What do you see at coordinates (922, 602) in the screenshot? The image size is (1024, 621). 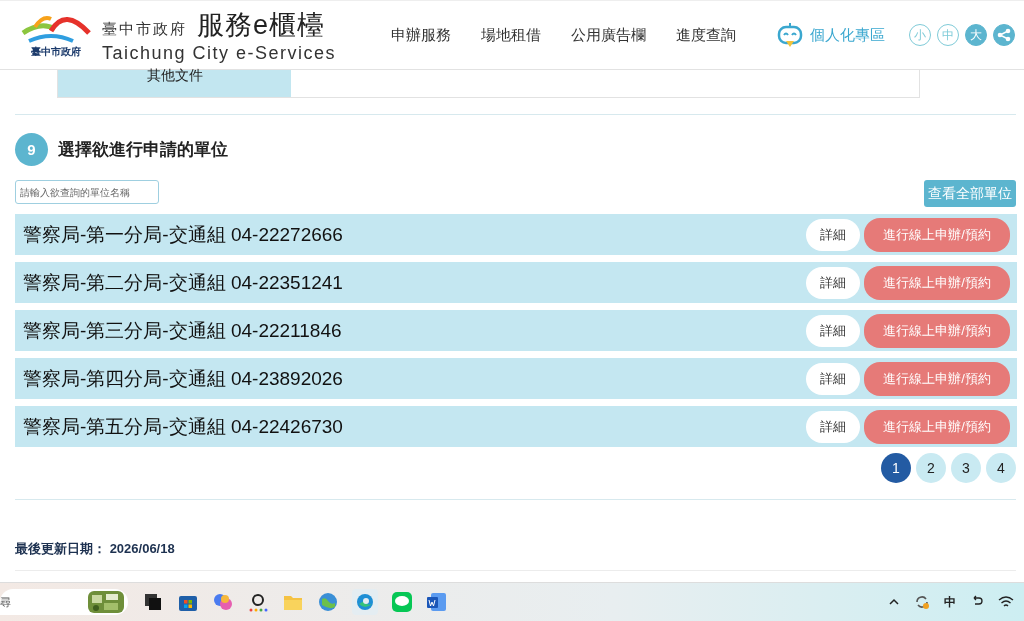 I see `sync-icon` at bounding box center [922, 602].